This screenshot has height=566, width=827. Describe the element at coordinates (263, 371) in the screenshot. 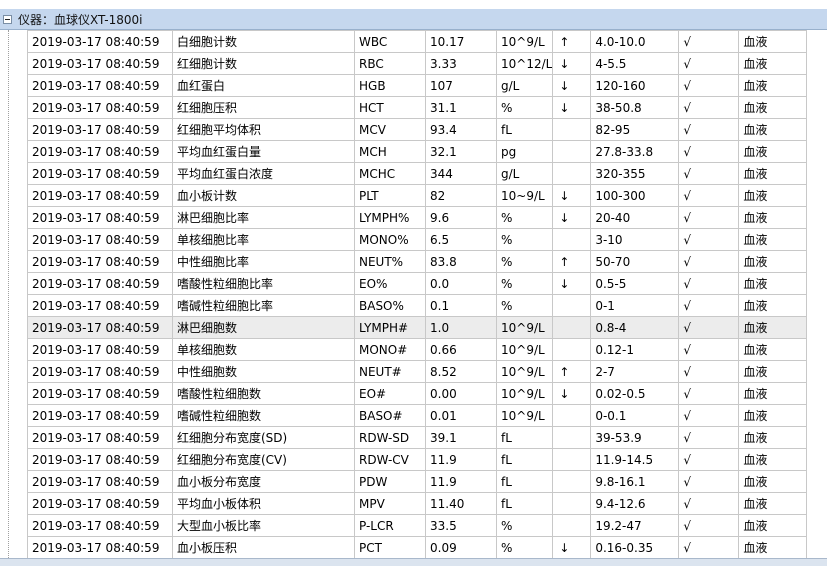

I see `cell-item-name: 中性细胞数` at that location.